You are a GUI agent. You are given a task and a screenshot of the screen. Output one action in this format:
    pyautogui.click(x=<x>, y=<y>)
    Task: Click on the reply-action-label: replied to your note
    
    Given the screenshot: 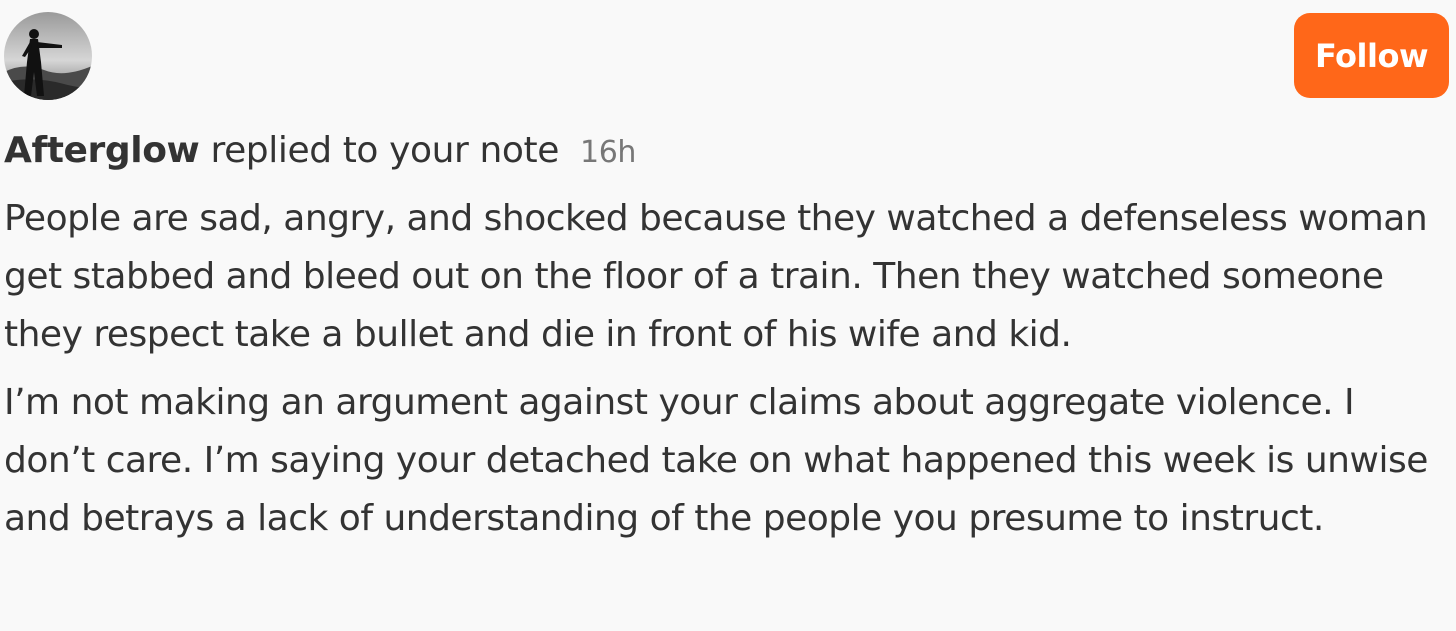 What is the action you would take?
    pyautogui.click(x=384, y=150)
    